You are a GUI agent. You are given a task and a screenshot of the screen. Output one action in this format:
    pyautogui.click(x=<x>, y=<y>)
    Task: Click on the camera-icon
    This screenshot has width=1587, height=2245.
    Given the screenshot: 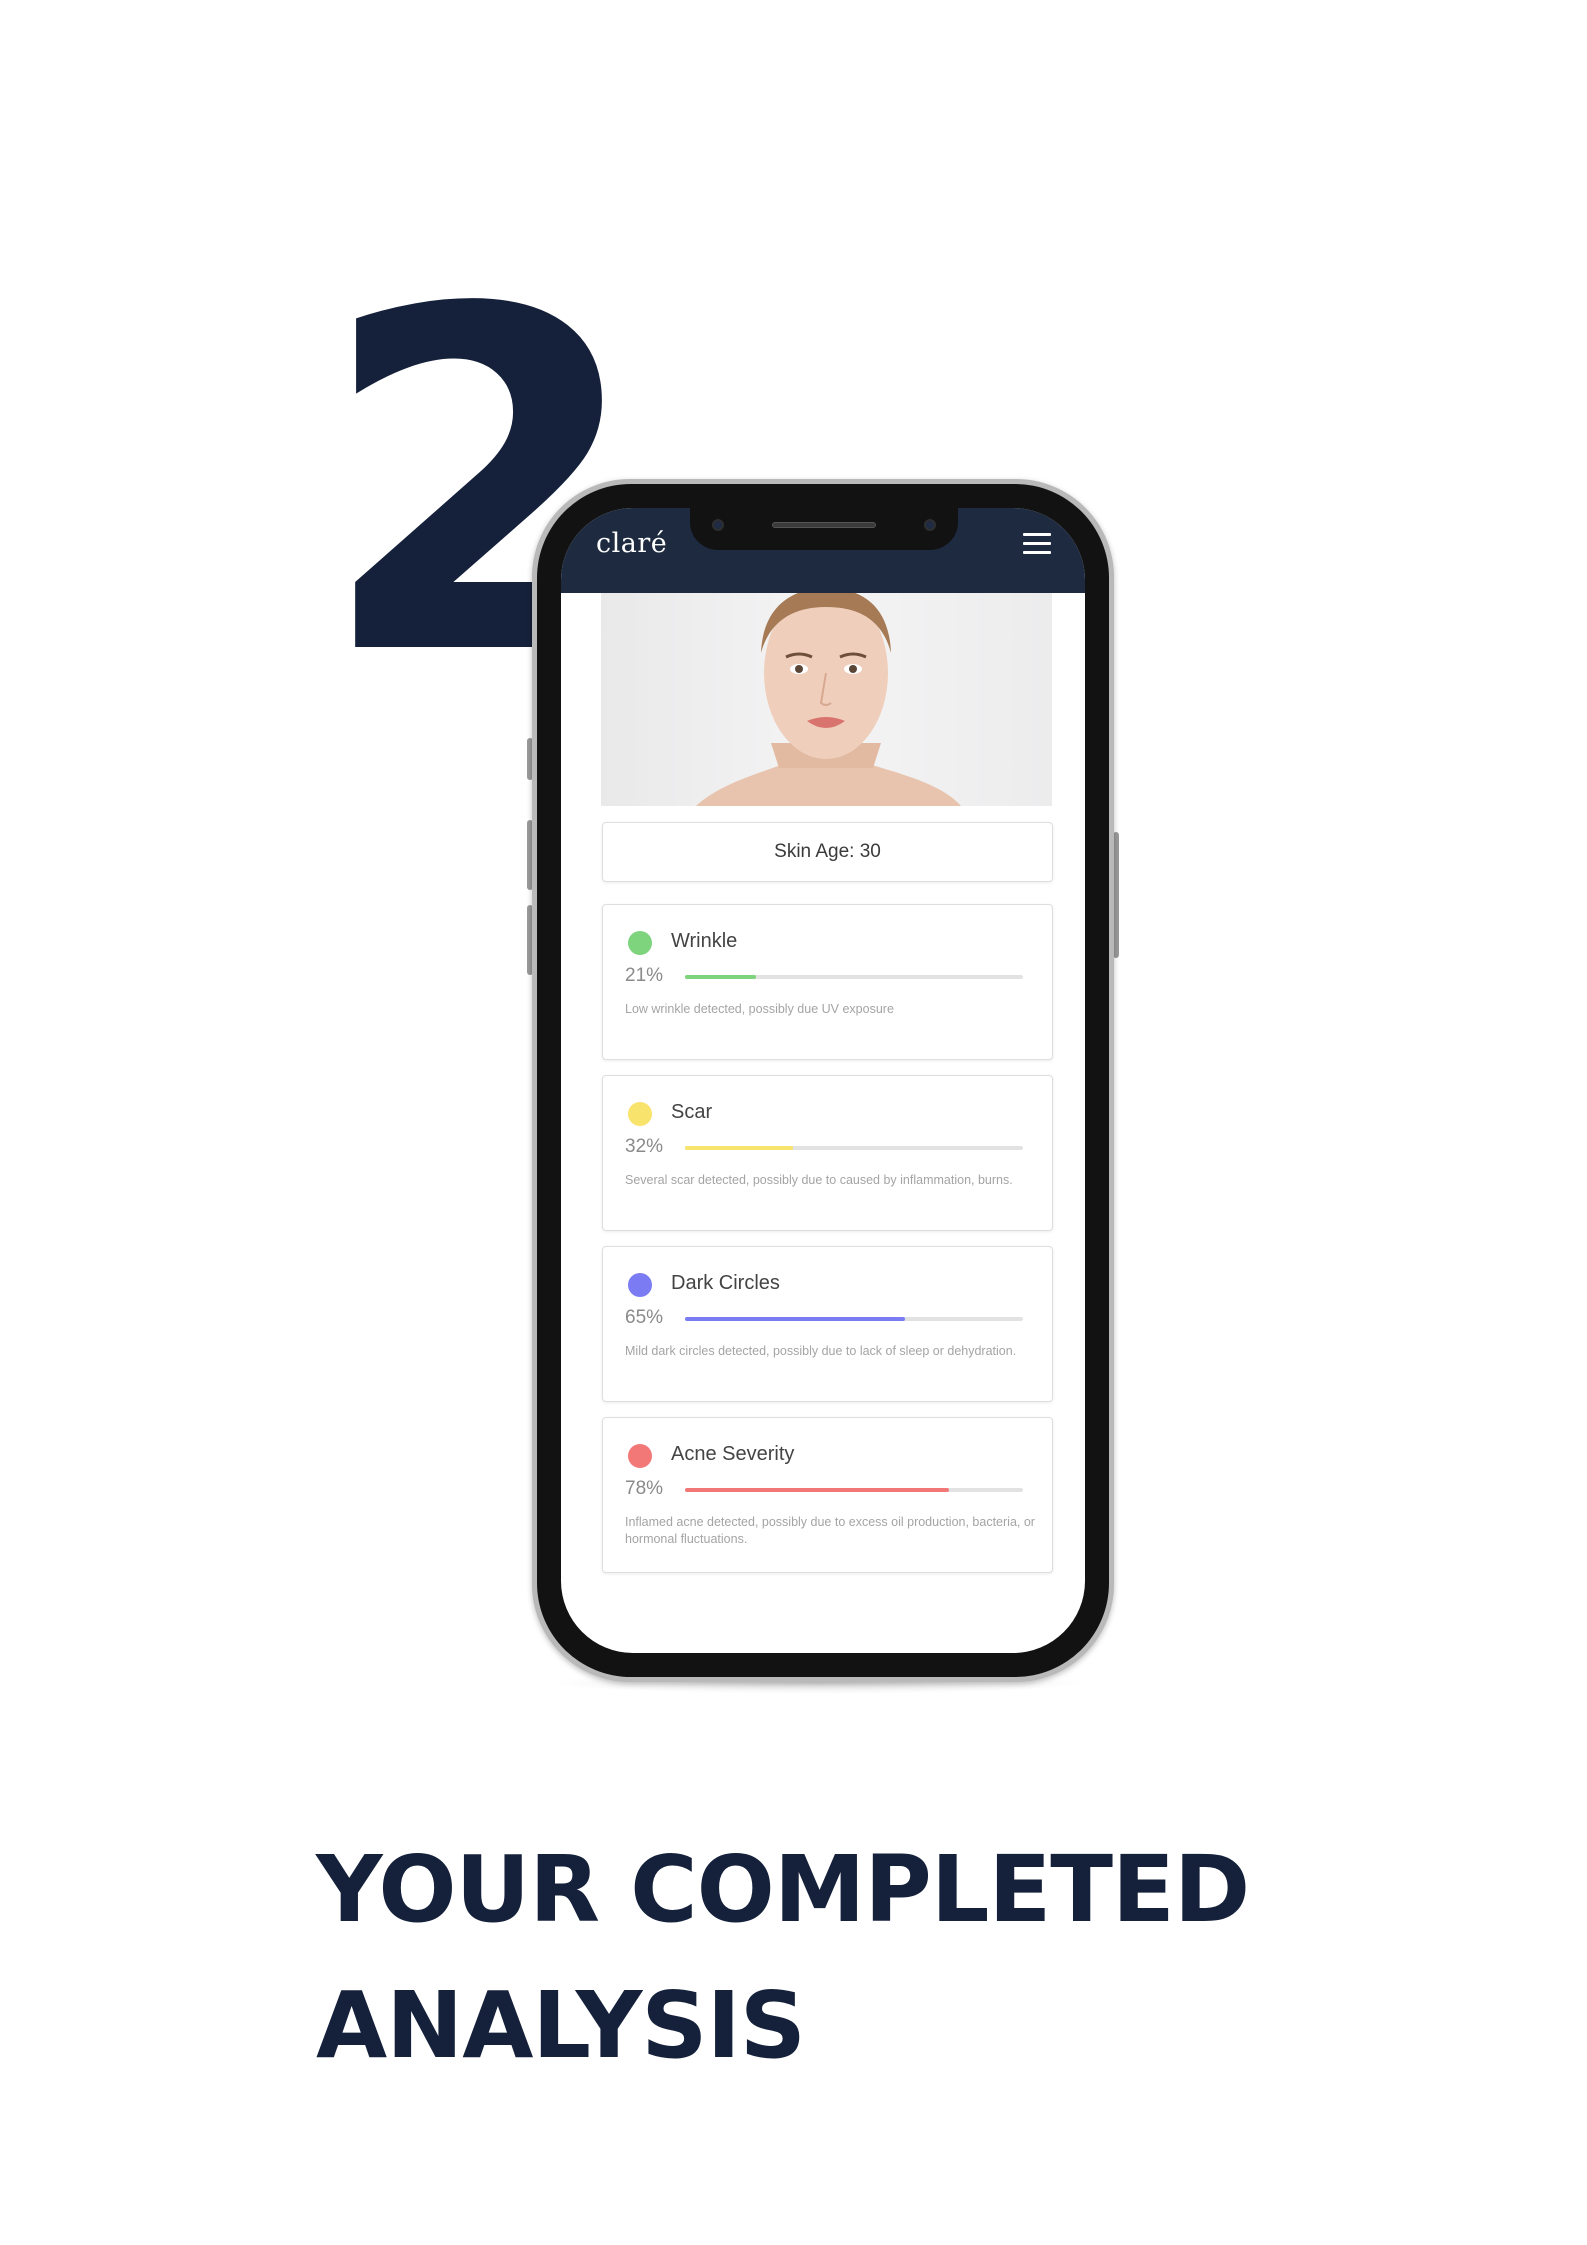 What is the action you would take?
    pyautogui.click(x=718, y=525)
    